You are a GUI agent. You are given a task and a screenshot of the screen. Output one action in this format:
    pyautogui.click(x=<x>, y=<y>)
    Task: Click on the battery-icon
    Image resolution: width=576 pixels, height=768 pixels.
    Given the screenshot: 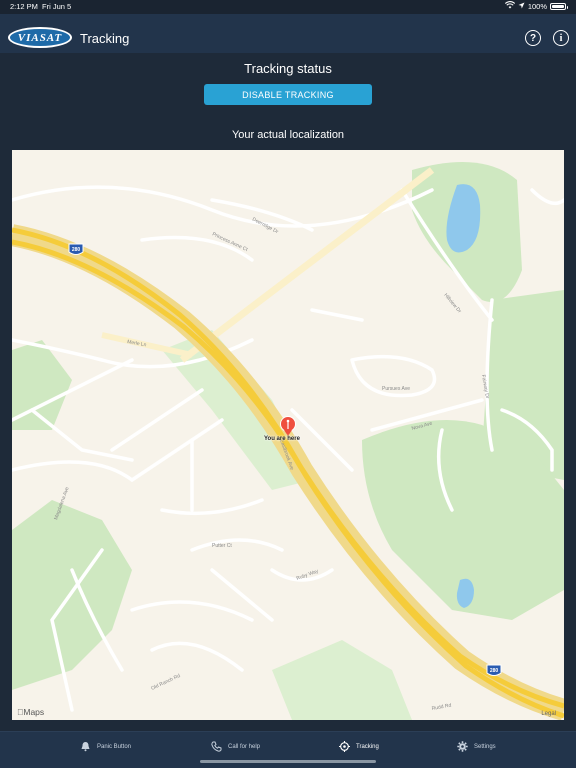 What is the action you would take?
    pyautogui.click(x=559, y=6)
    